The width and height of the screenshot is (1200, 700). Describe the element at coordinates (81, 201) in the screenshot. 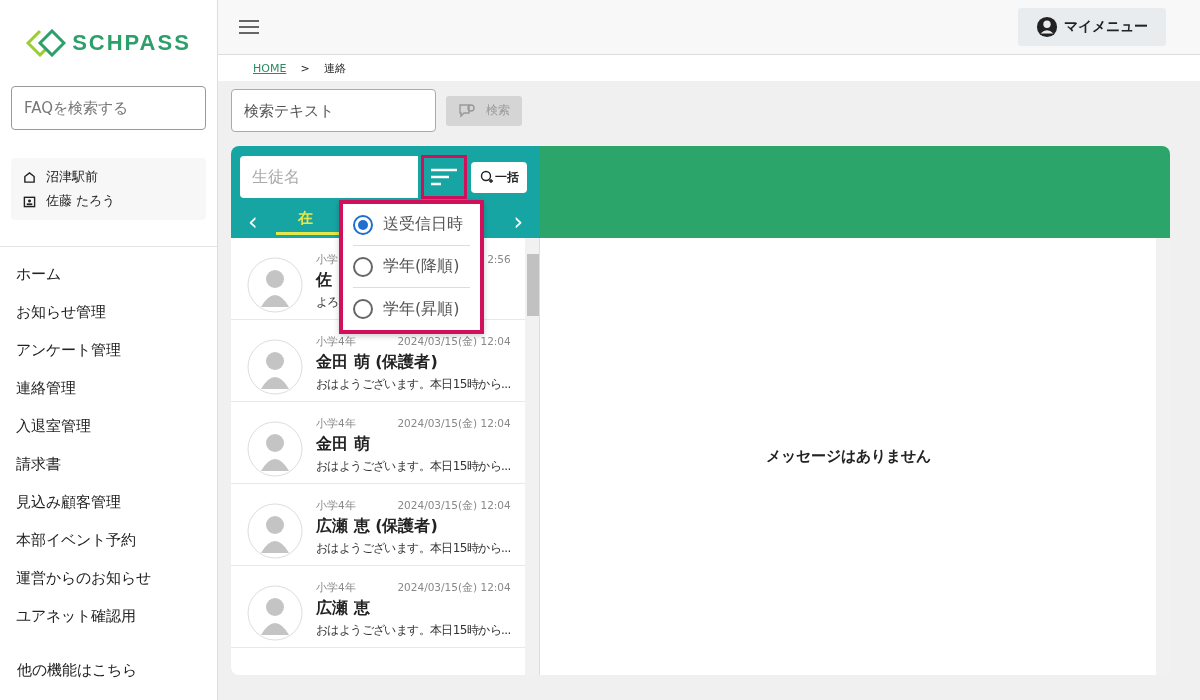

I see `user-name: 佐藤 たろう` at that location.